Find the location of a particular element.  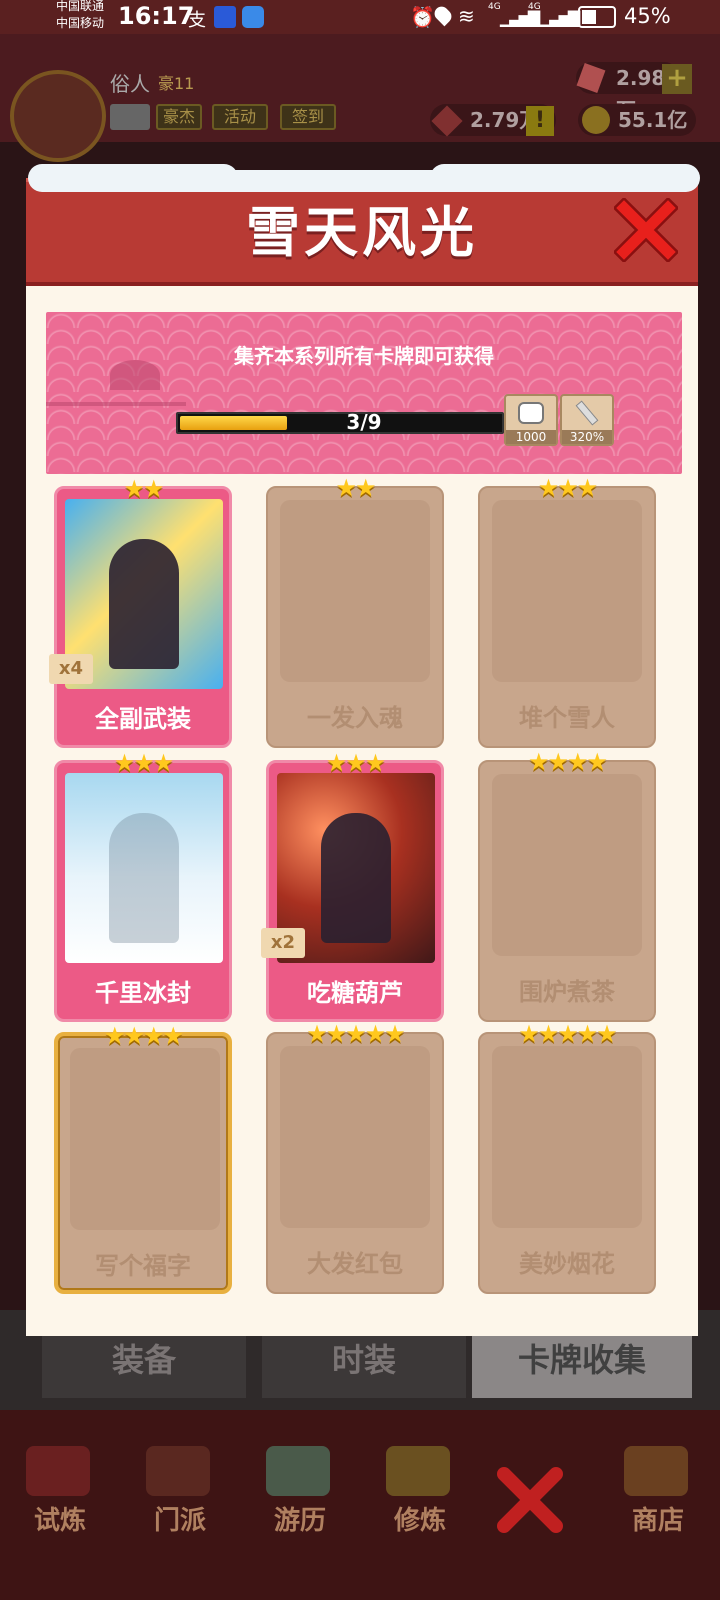

alarm-icon: ⏰ is located at coordinates (422, 17).